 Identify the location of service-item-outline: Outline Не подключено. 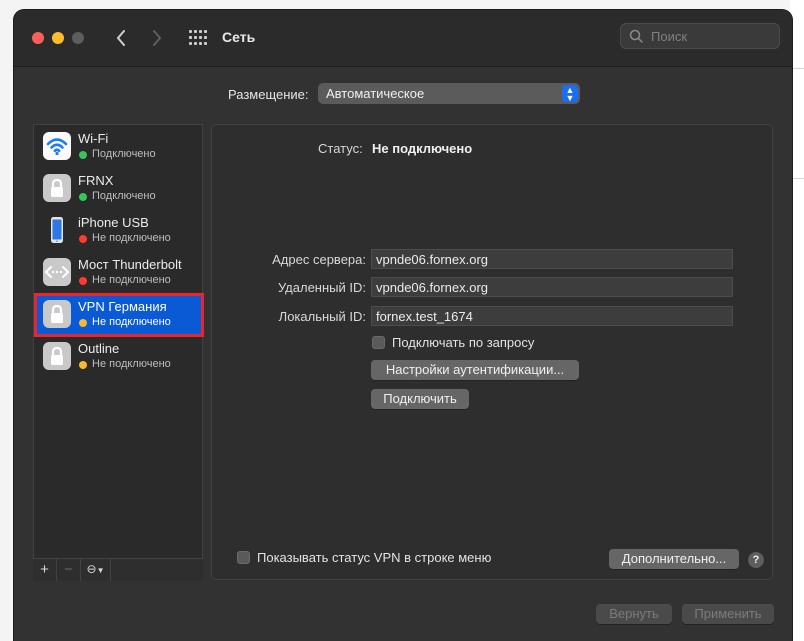
(118, 356).